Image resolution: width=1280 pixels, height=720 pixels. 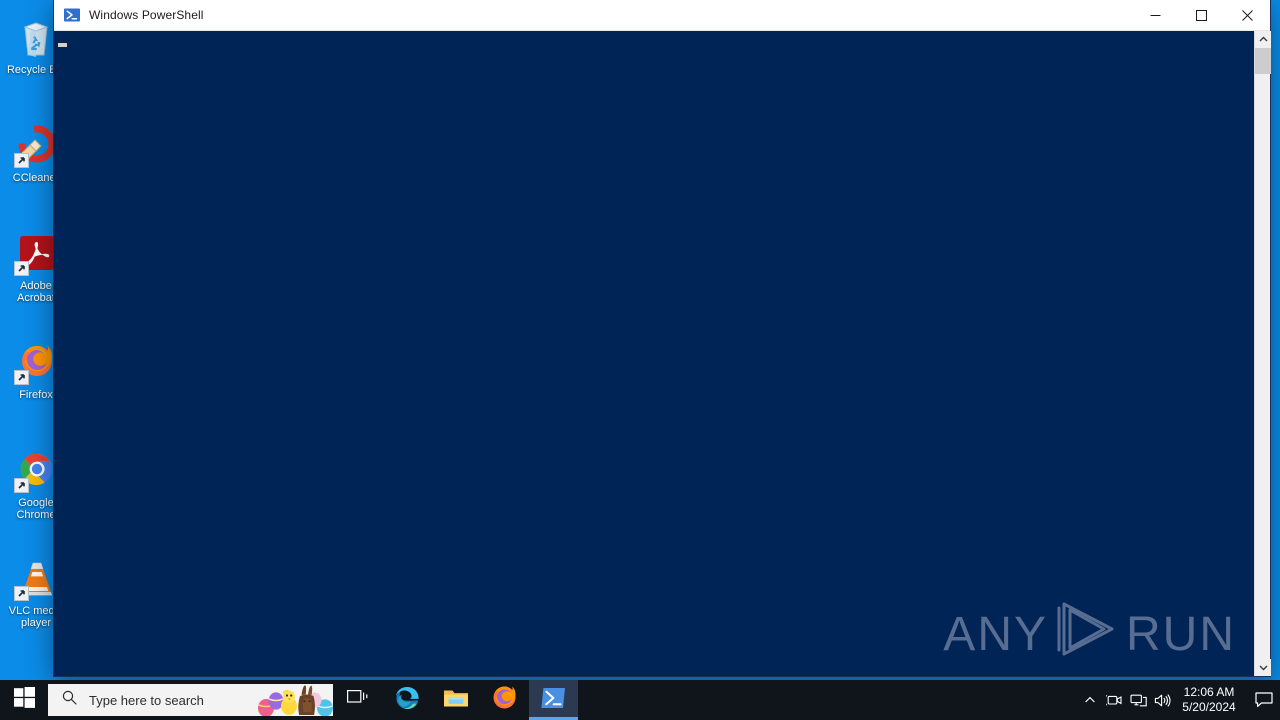 What do you see at coordinates (36, 579) in the screenshot?
I see `vlc-media-player-icon` at bounding box center [36, 579].